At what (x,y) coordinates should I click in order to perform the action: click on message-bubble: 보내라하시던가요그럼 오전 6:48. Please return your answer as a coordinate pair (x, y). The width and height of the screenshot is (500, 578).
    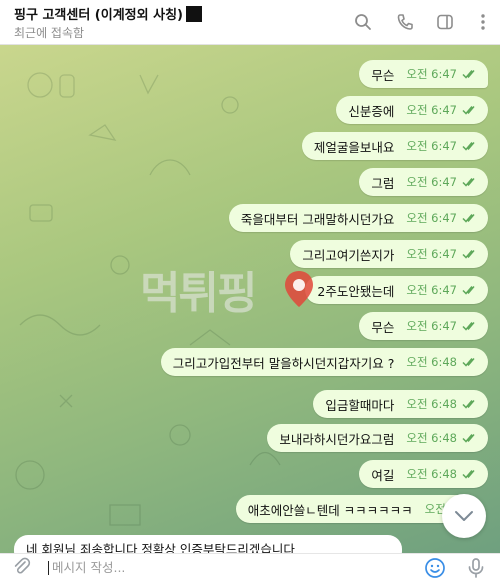
    Looking at the image, I should click on (377, 438).